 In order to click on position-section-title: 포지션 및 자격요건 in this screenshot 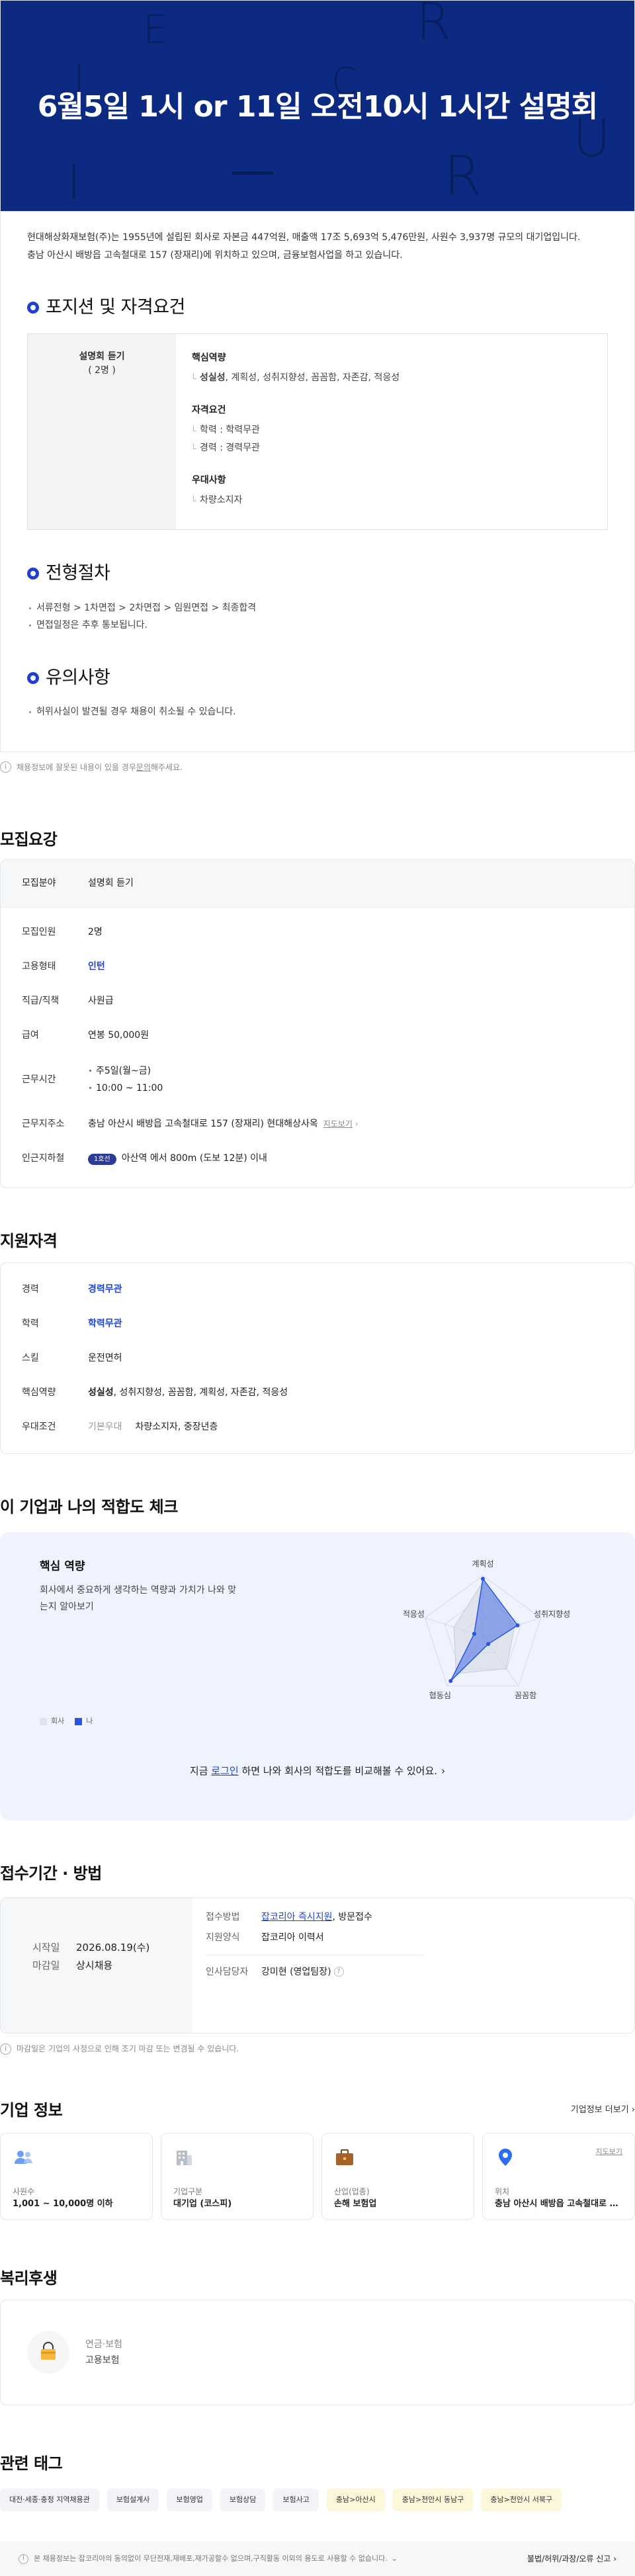, I will do `click(317, 308)`.